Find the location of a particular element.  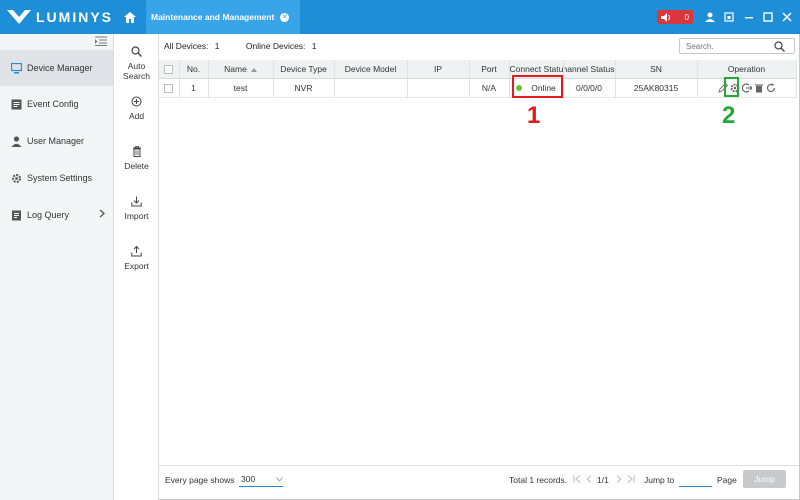

refresh-button is located at coordinates (770, 88).